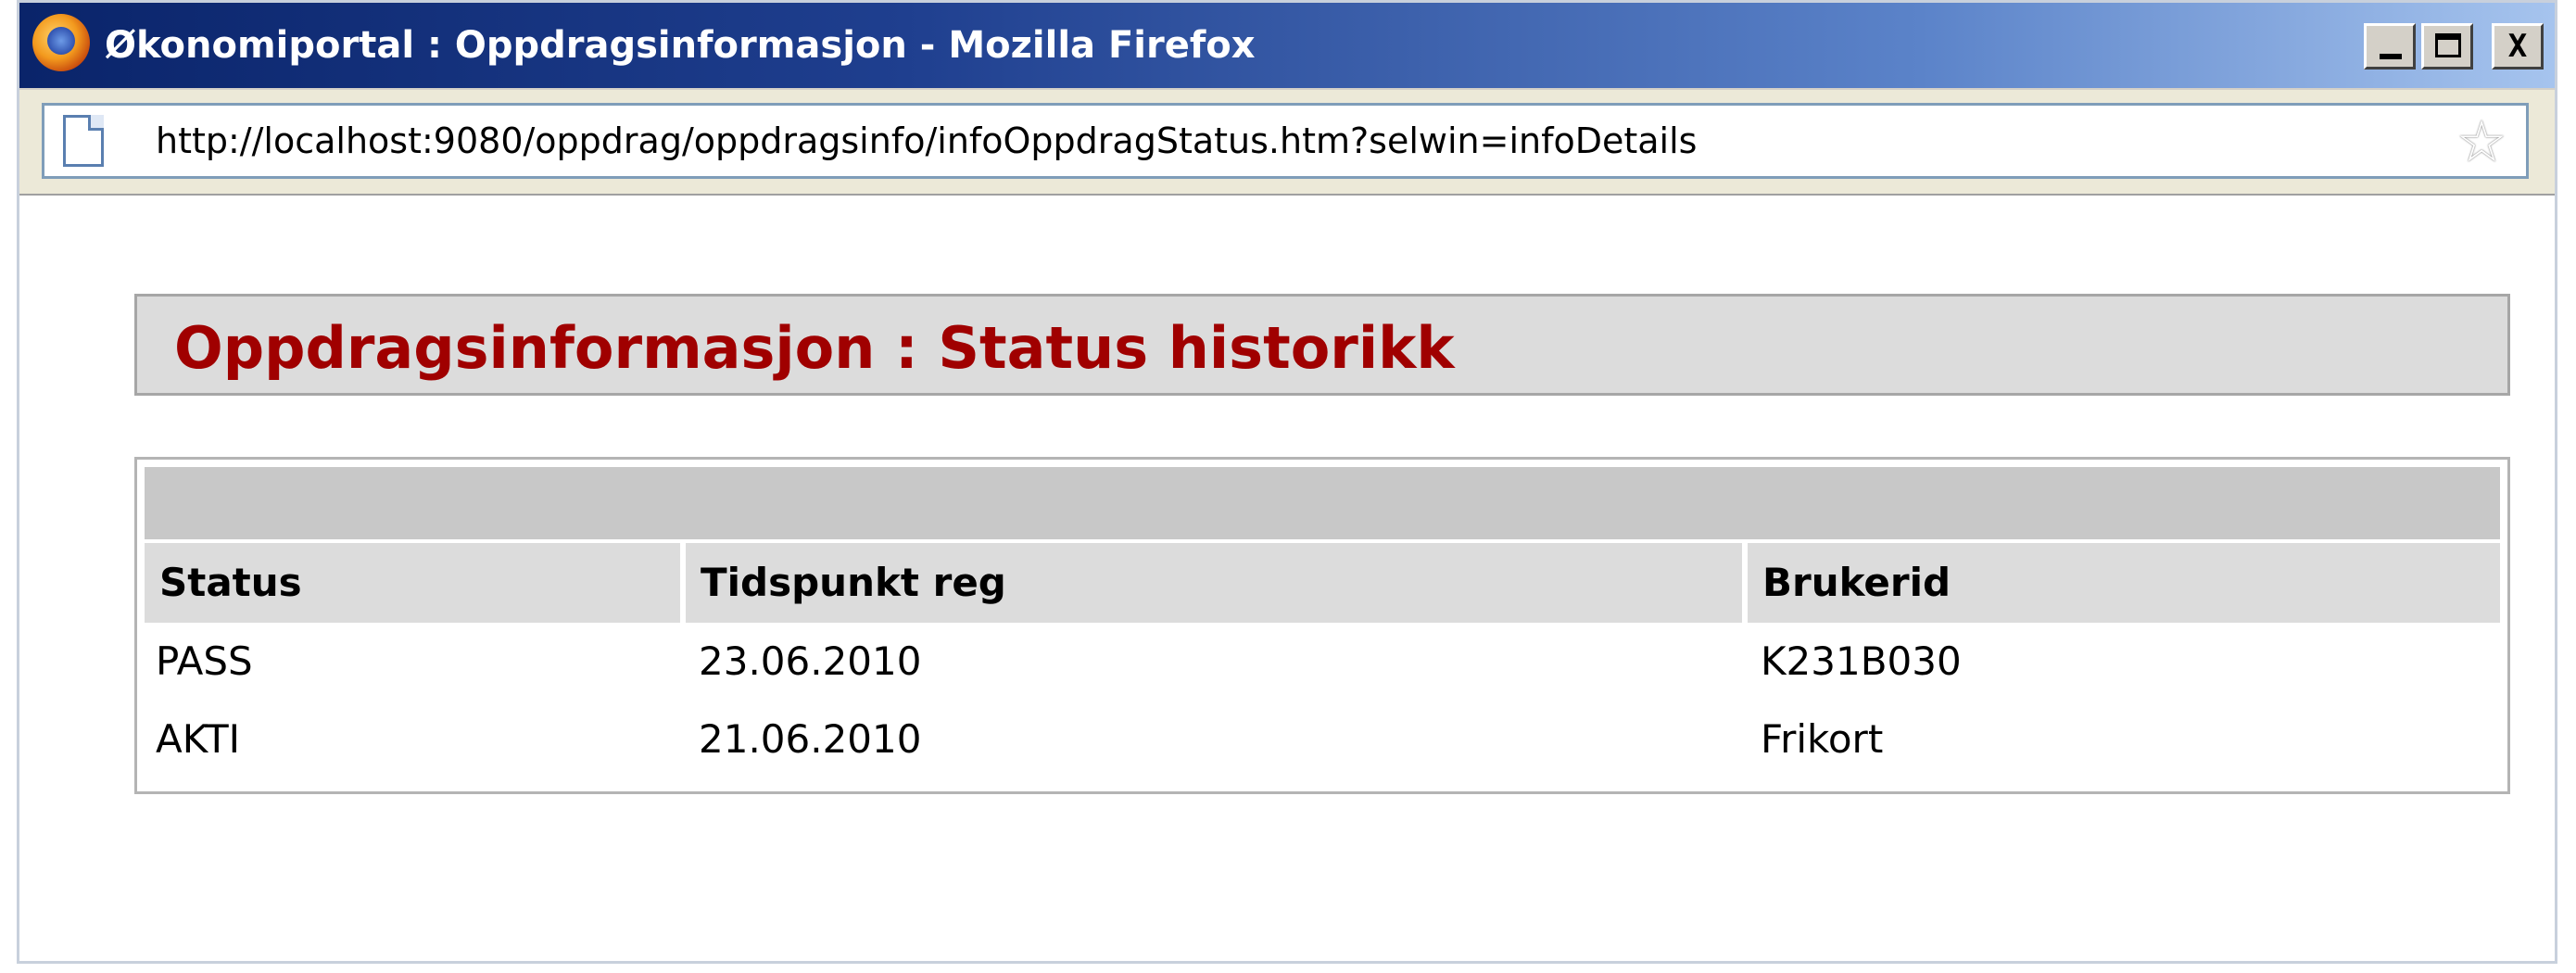  Describe the element at coordinates (810, 661) in the screenshot. I see `cell-tidspunkt-reg: 23.06.2010` at that location.